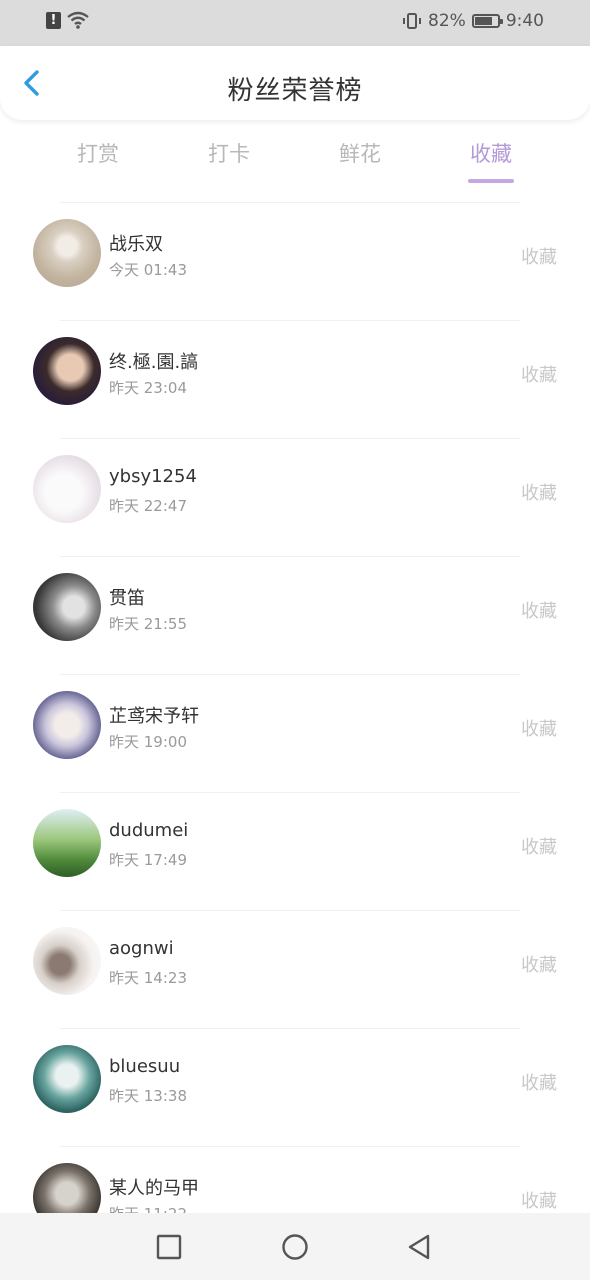 Image resolution: width=590 pixels, height=1280 pixels. Describe the element at coordinates (148, 624) in the screenshot. I see `timestamp: 昨天 21:55` at that location.